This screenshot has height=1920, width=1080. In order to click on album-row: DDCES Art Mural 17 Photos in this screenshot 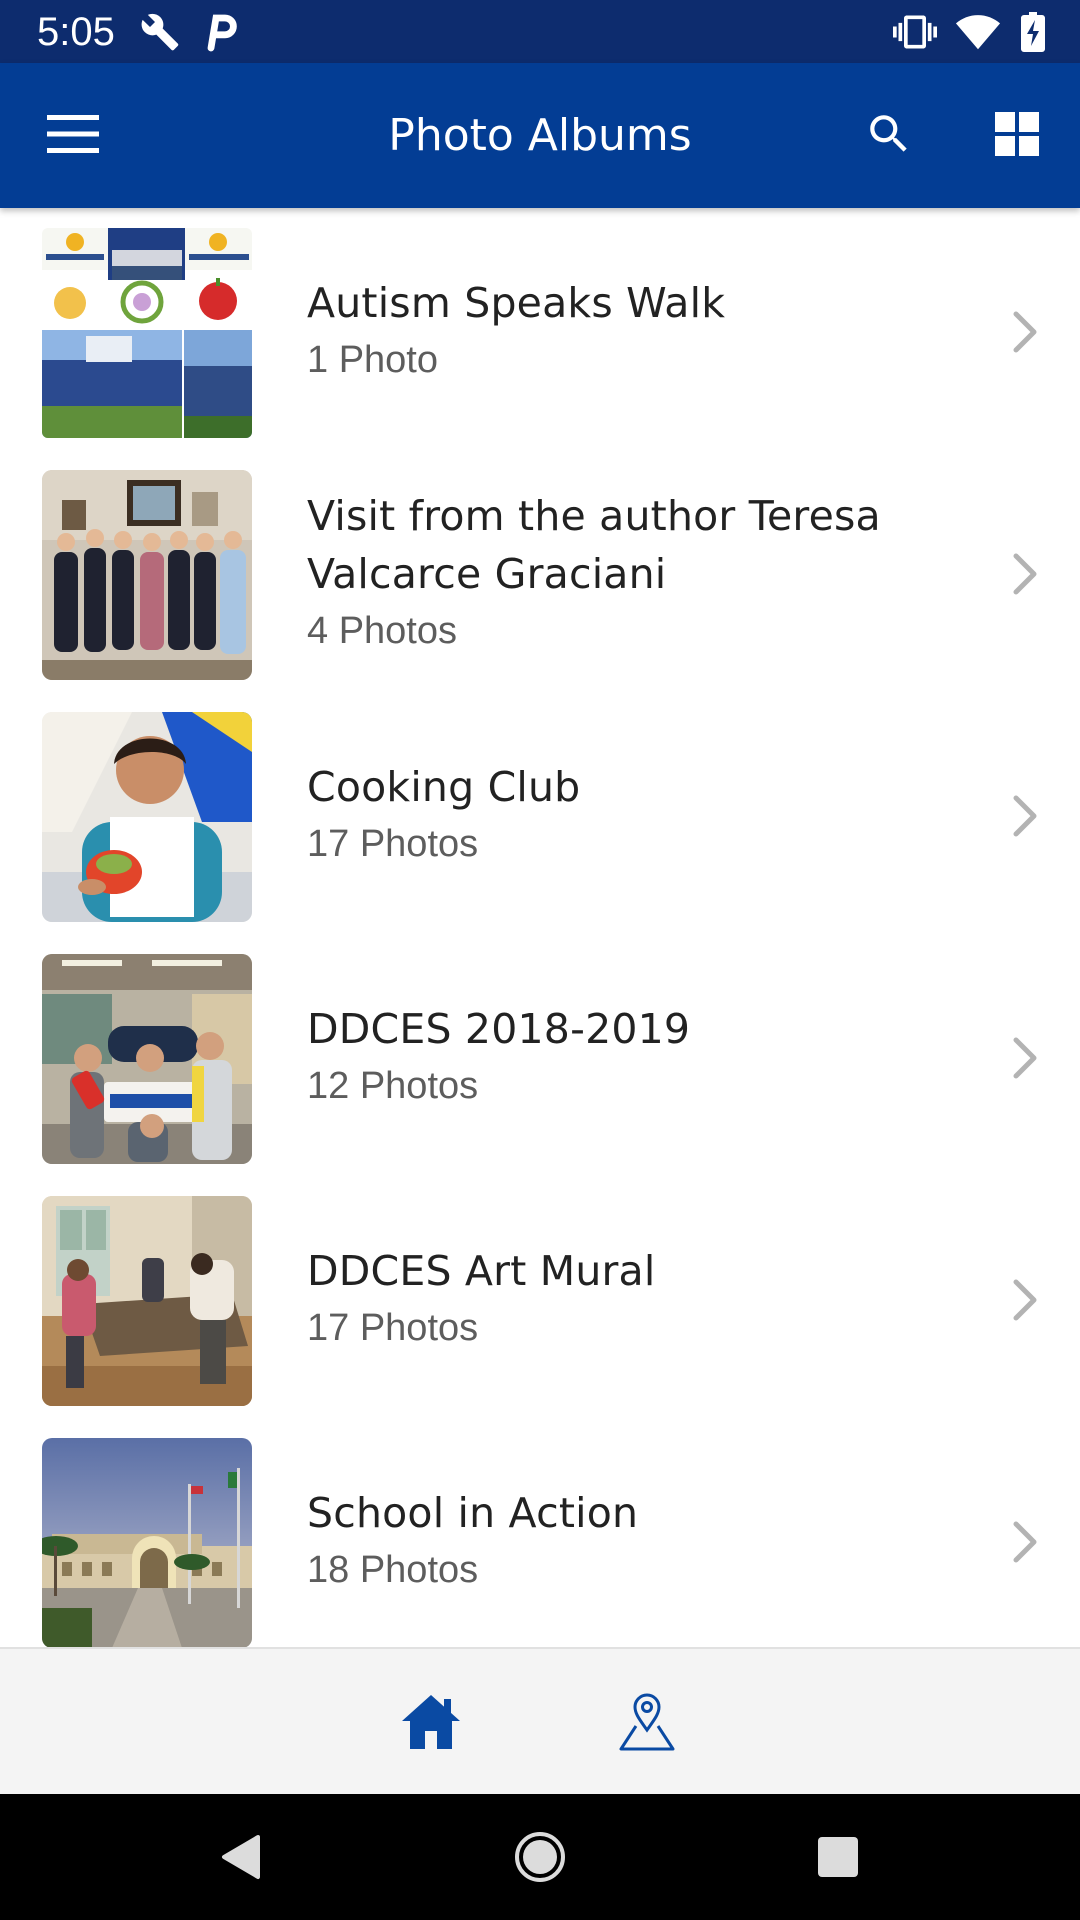, I will do `click(540, 1299)`.